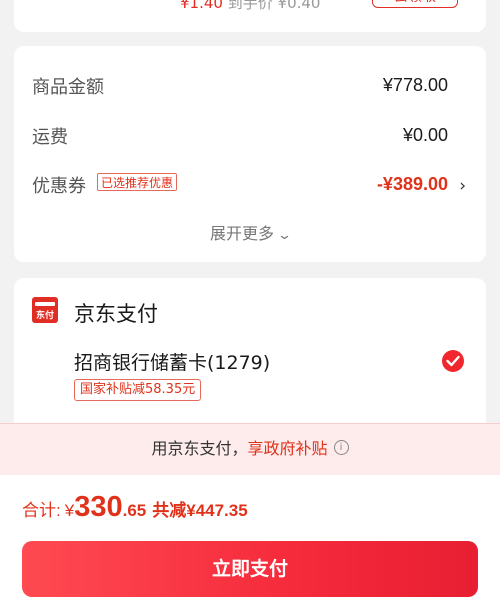 This screenshot has width=500, height=606. What do you see at coordinates (453, 361) in the screenshot?
I see `checkmark-icon` at bounding box center [453, 361].